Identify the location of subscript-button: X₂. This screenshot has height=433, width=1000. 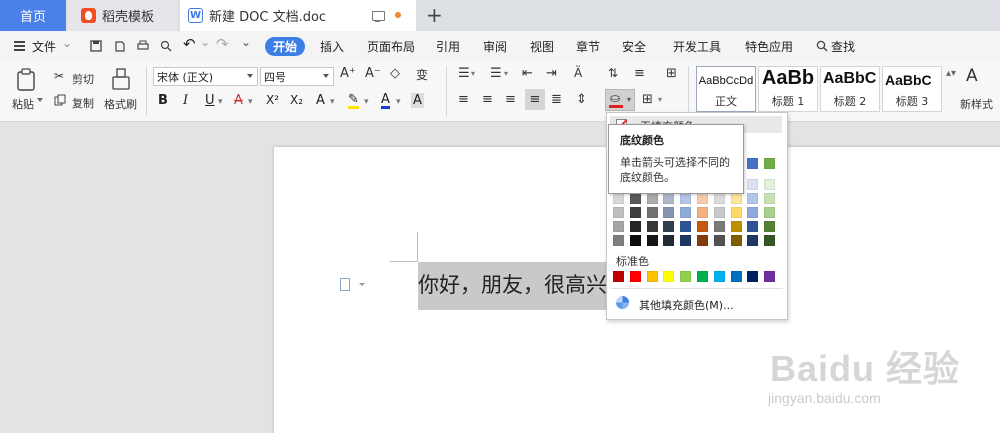
(296, 100).